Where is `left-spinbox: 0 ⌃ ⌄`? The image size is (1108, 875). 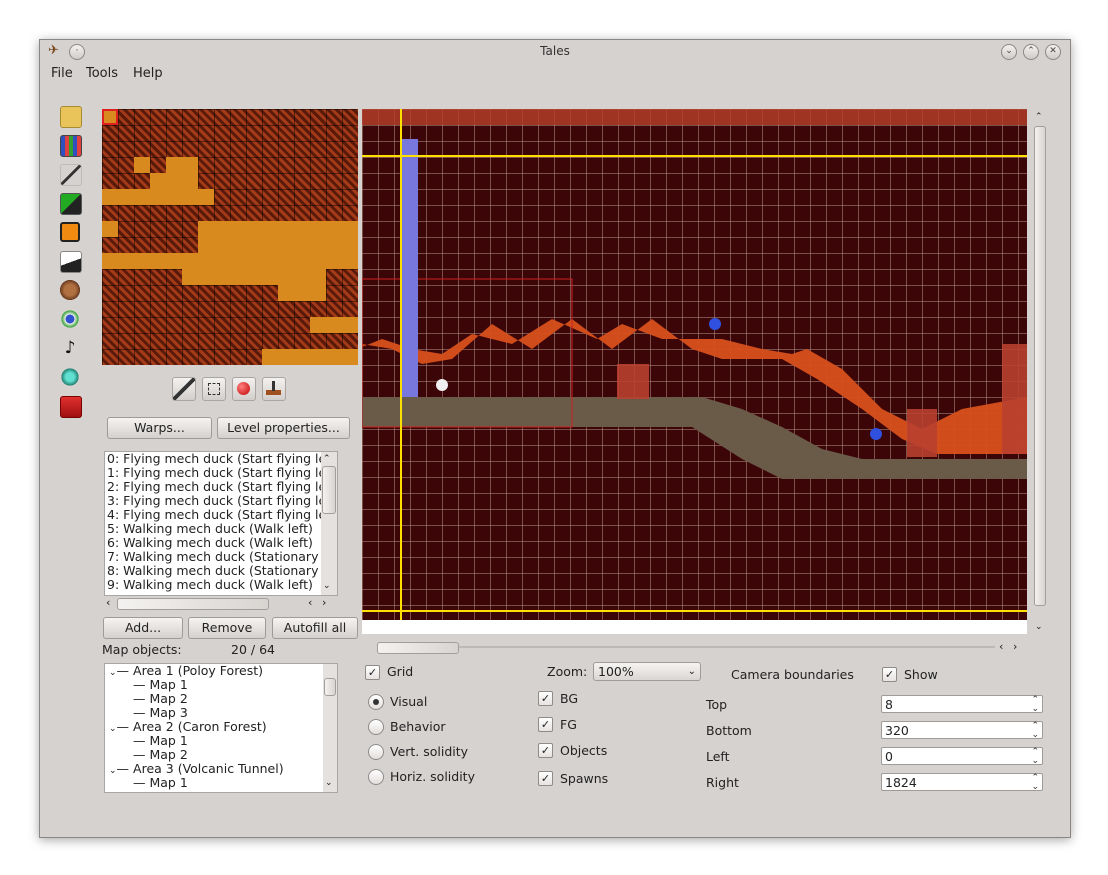 left-spinbox: 0 ⌃ ⌄ is located at coordinates (962, 756).